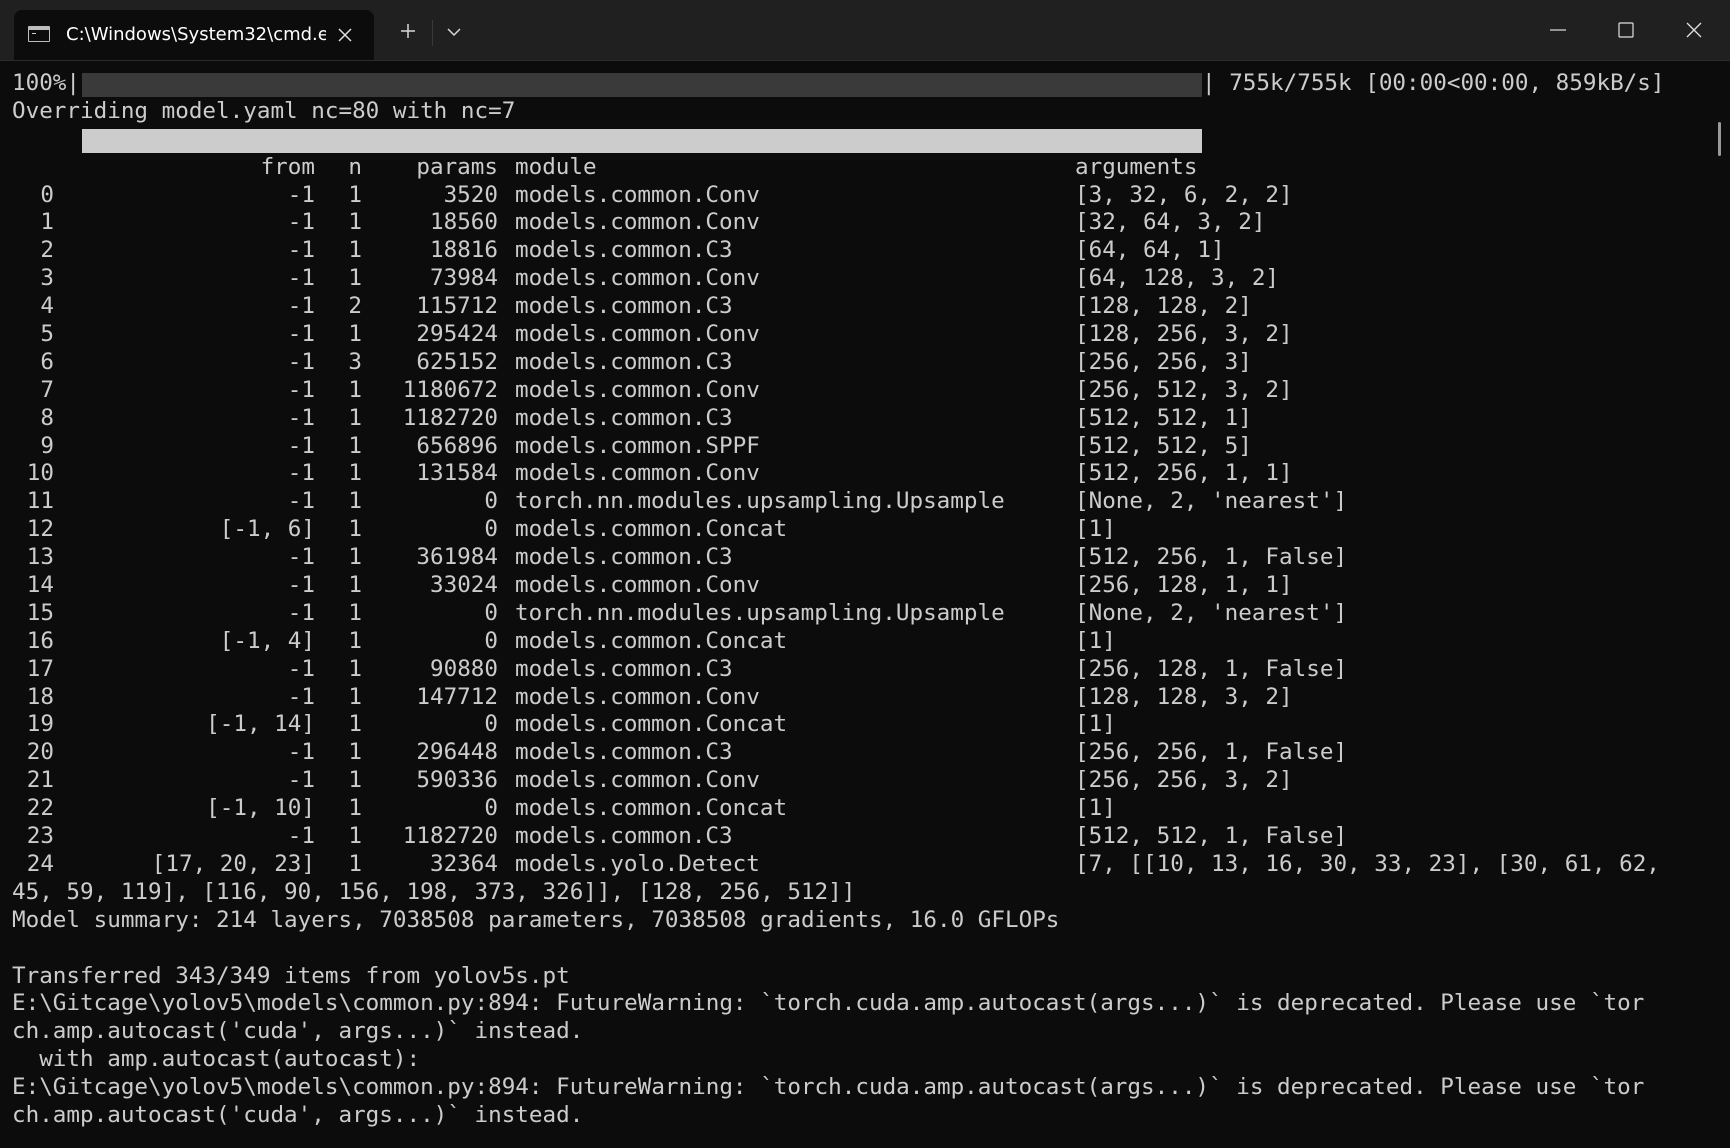  Describe the element at coordinates (260, 808) in the screenshot. I see `layer-from: [-1, 10]` at that location.